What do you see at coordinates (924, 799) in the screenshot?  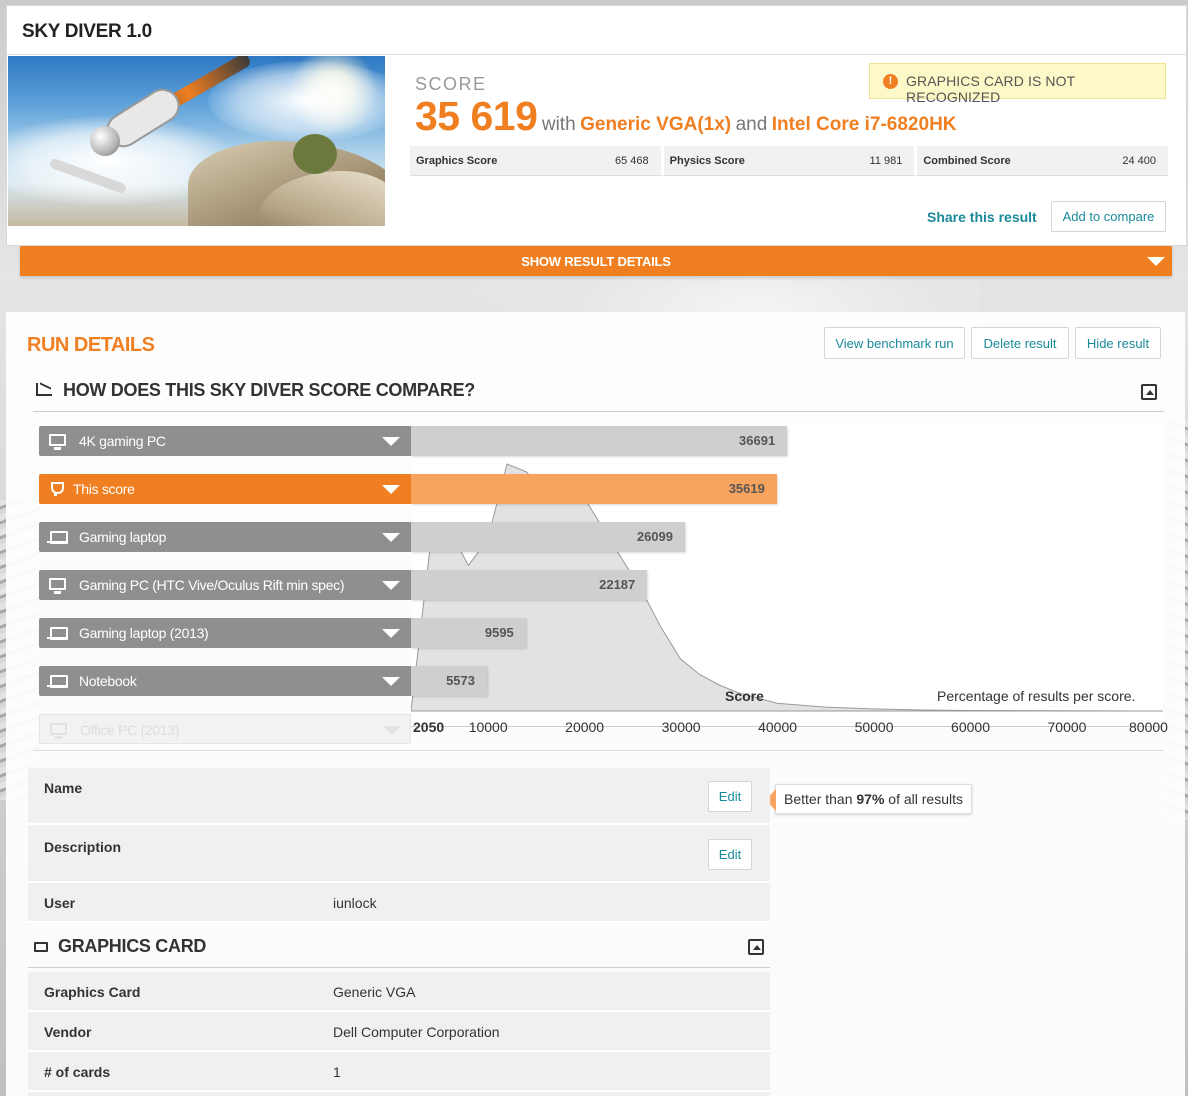 I see `tooltip-suffix: of all results` at bounding box center [924, 799].